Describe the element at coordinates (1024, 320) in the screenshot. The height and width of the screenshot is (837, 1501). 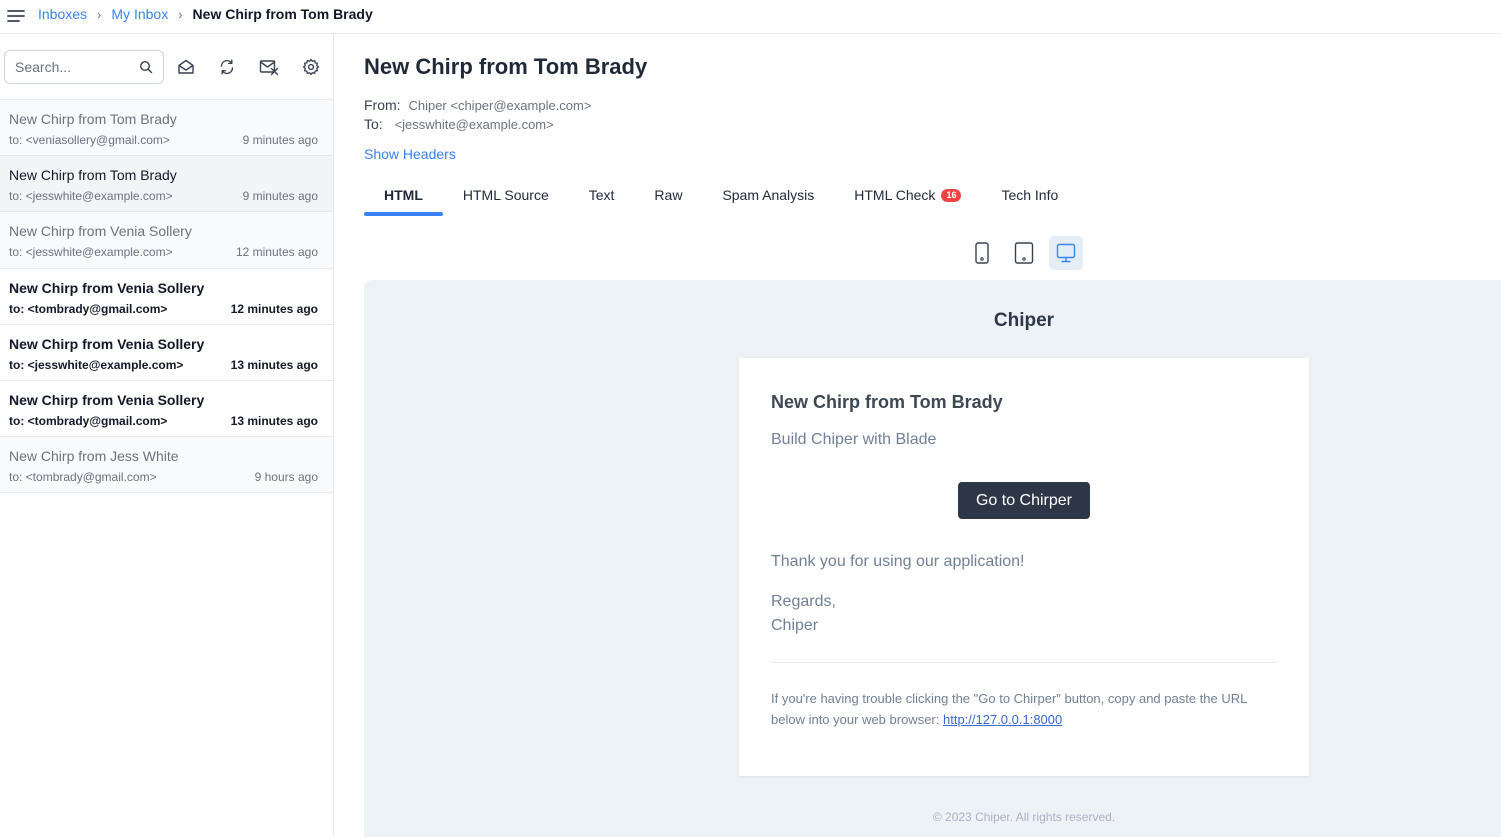
I see `email-brand: Chiper` at that location.